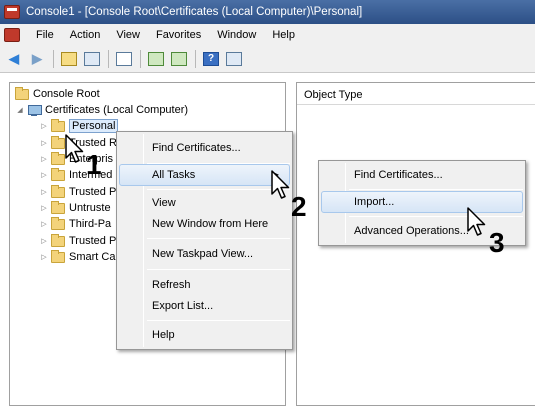 This screenshot has width=535, height=406. Describe the element at coordinates (92, 59) in the screenshot. I see `show-hide-tree-icon` at that location.